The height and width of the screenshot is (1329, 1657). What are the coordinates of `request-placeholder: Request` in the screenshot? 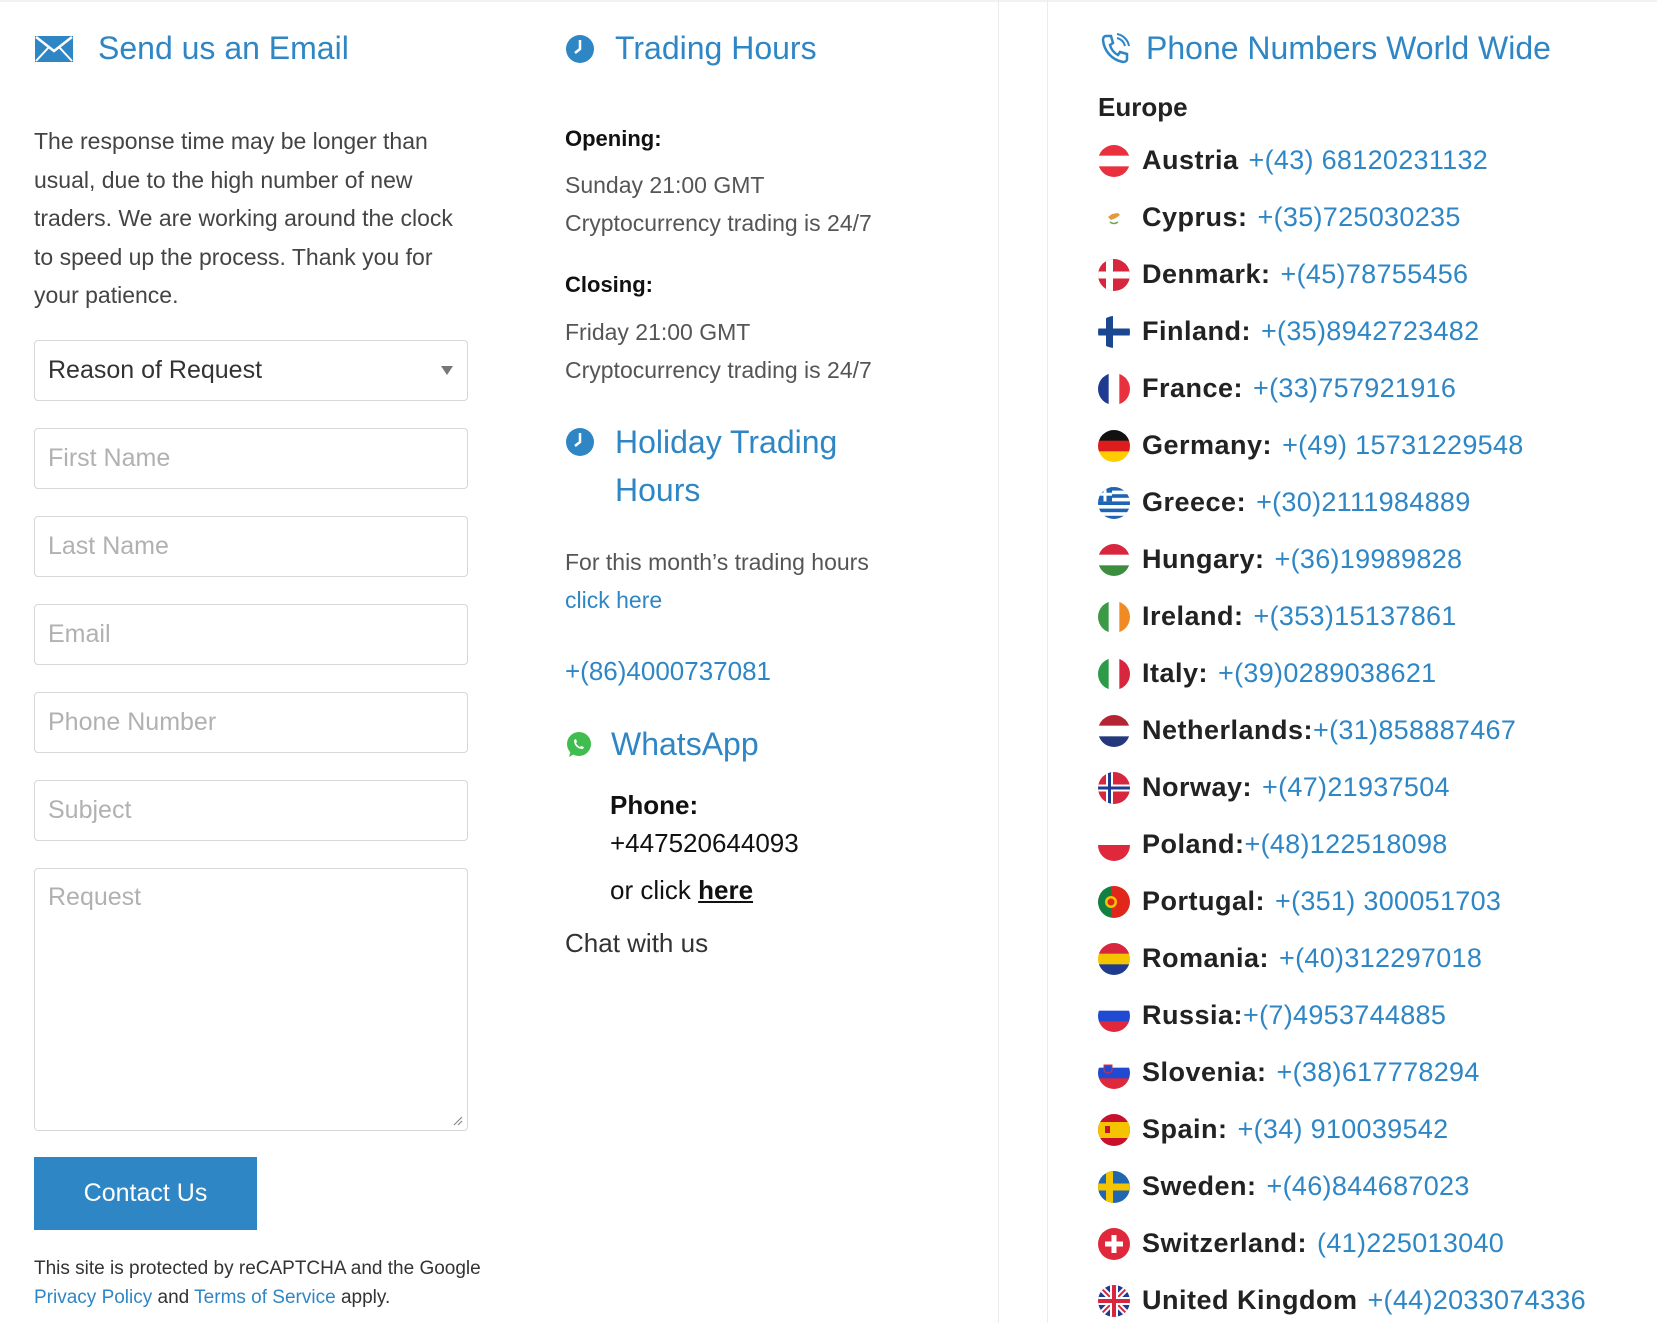 It's located at (95, 897).